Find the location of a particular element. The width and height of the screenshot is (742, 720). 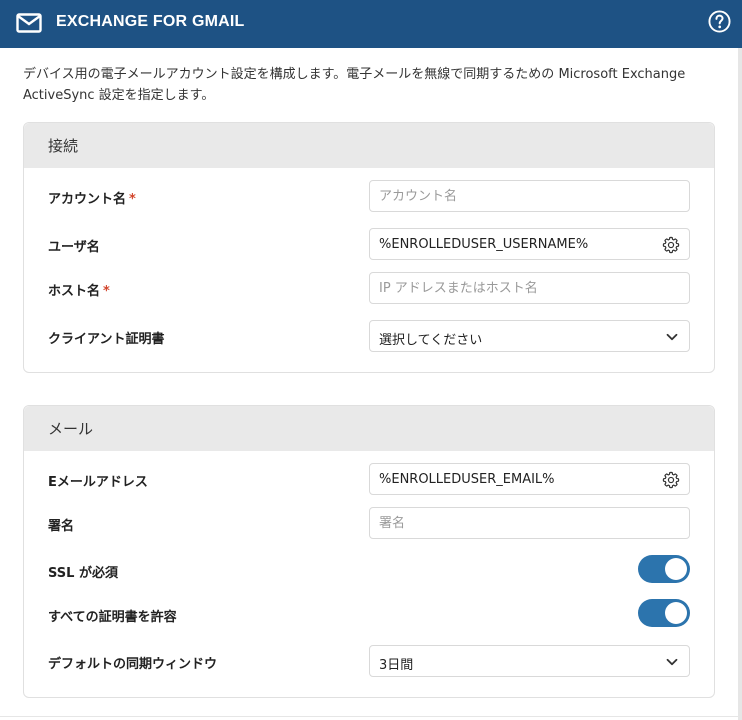

client-cert-row: クライアント証明書 選択してください is located at coordinates (369, 336).